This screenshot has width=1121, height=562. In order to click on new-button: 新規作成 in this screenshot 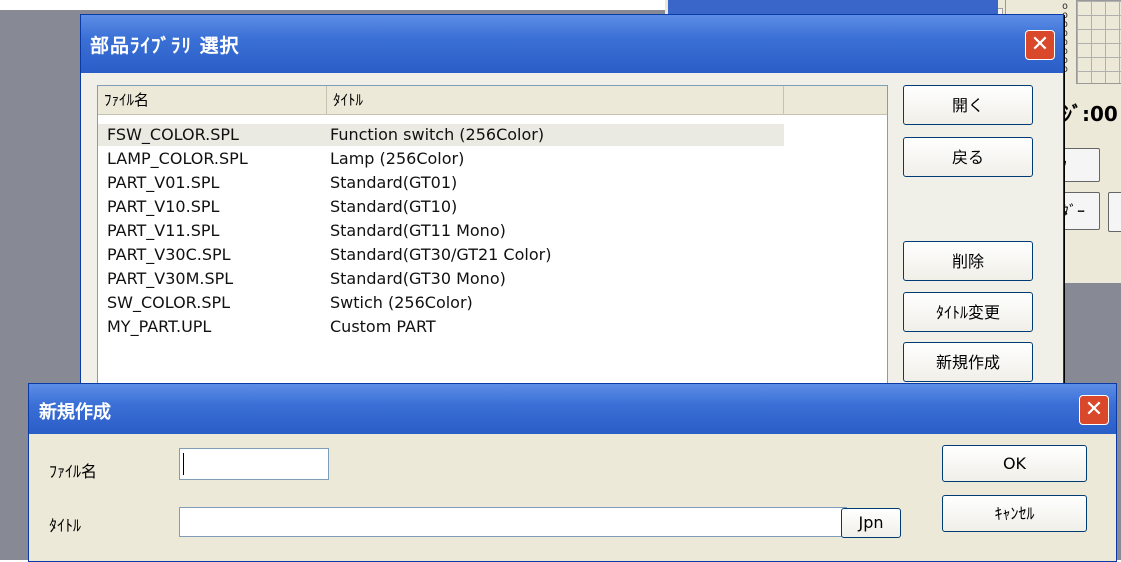, I will do `click(968, 362)`.